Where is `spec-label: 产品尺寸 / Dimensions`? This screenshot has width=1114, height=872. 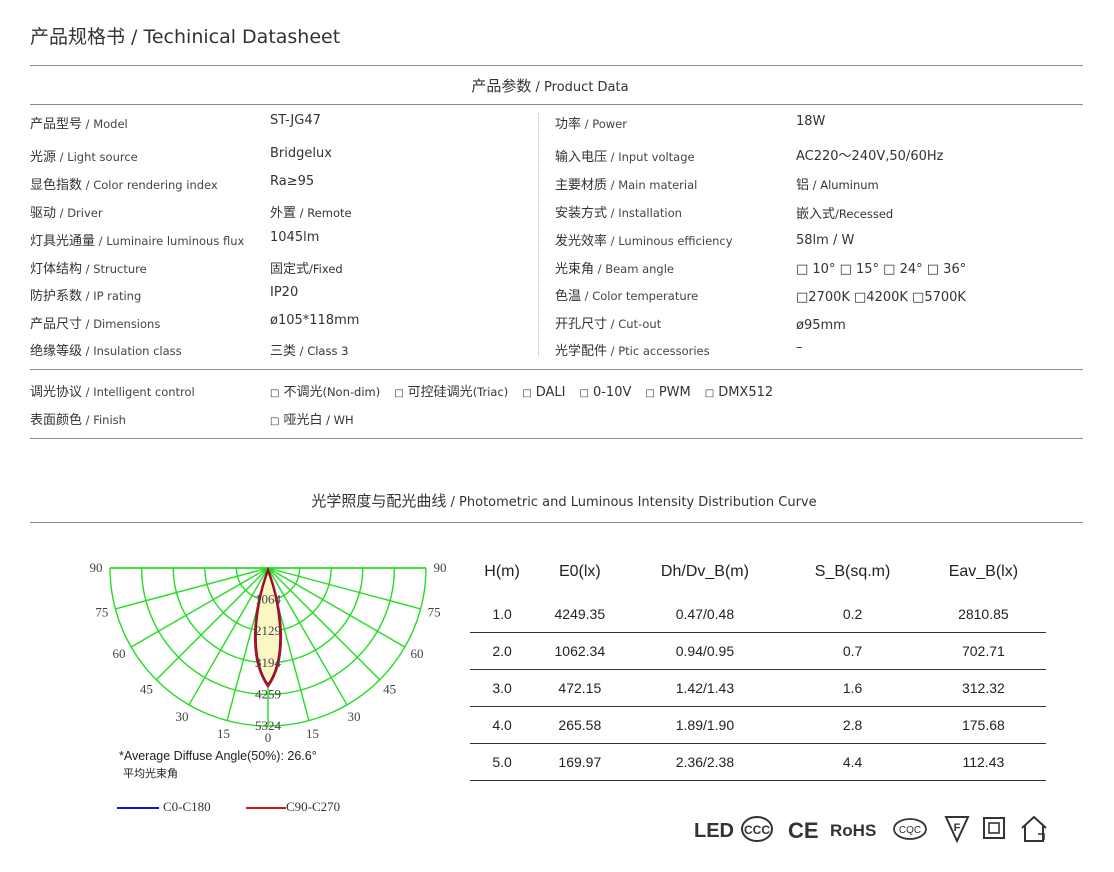
spec-label: 产品尺寸 / Dimensions is located at coordinates (95, 322).